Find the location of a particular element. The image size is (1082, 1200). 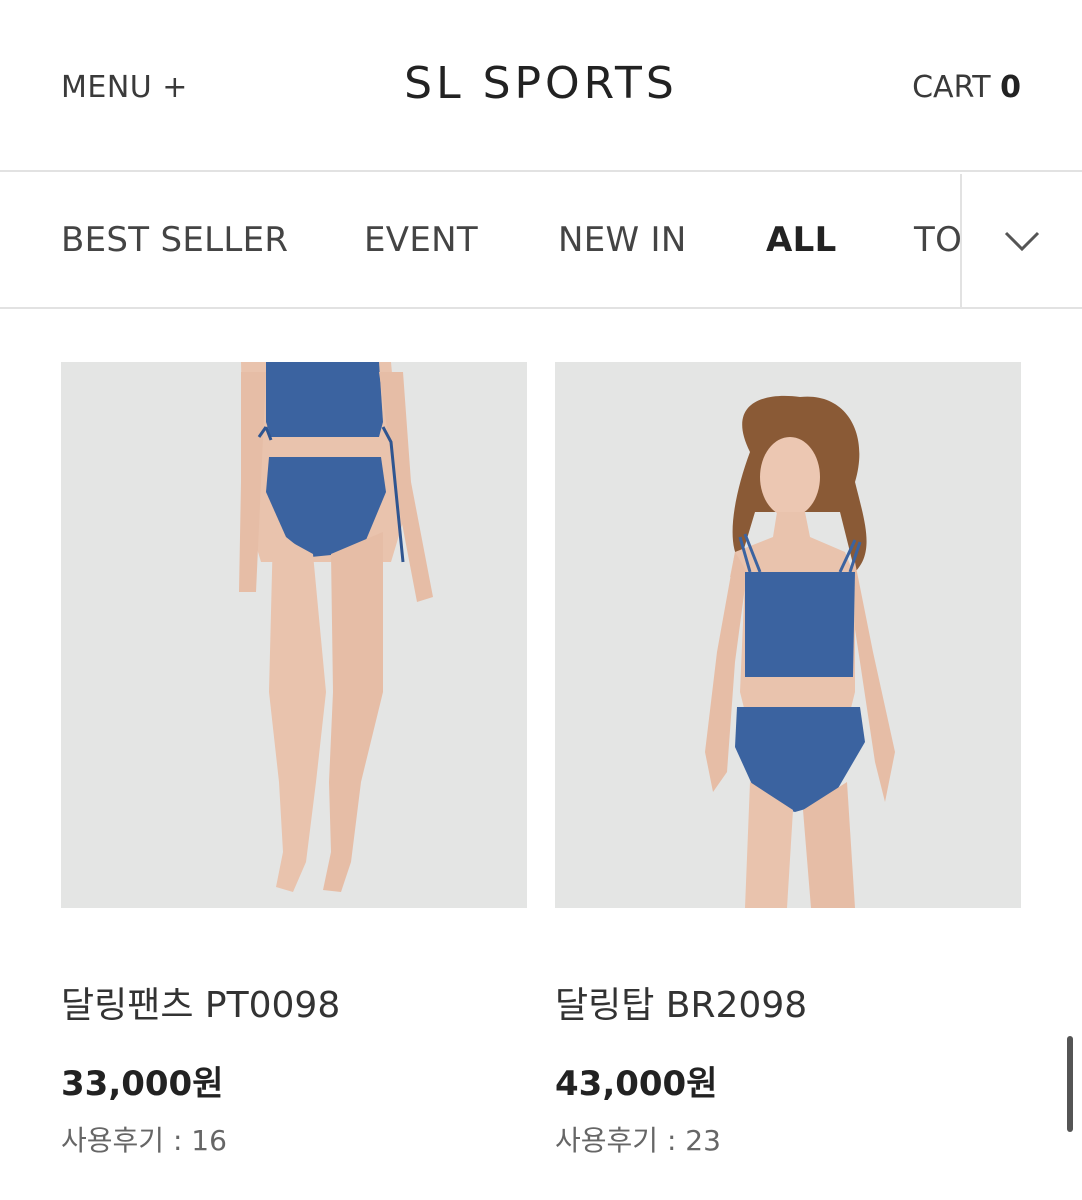

category-nav: BEST SELLER EVENT NEW IN ALL TO is located at coordinates (541, 241).